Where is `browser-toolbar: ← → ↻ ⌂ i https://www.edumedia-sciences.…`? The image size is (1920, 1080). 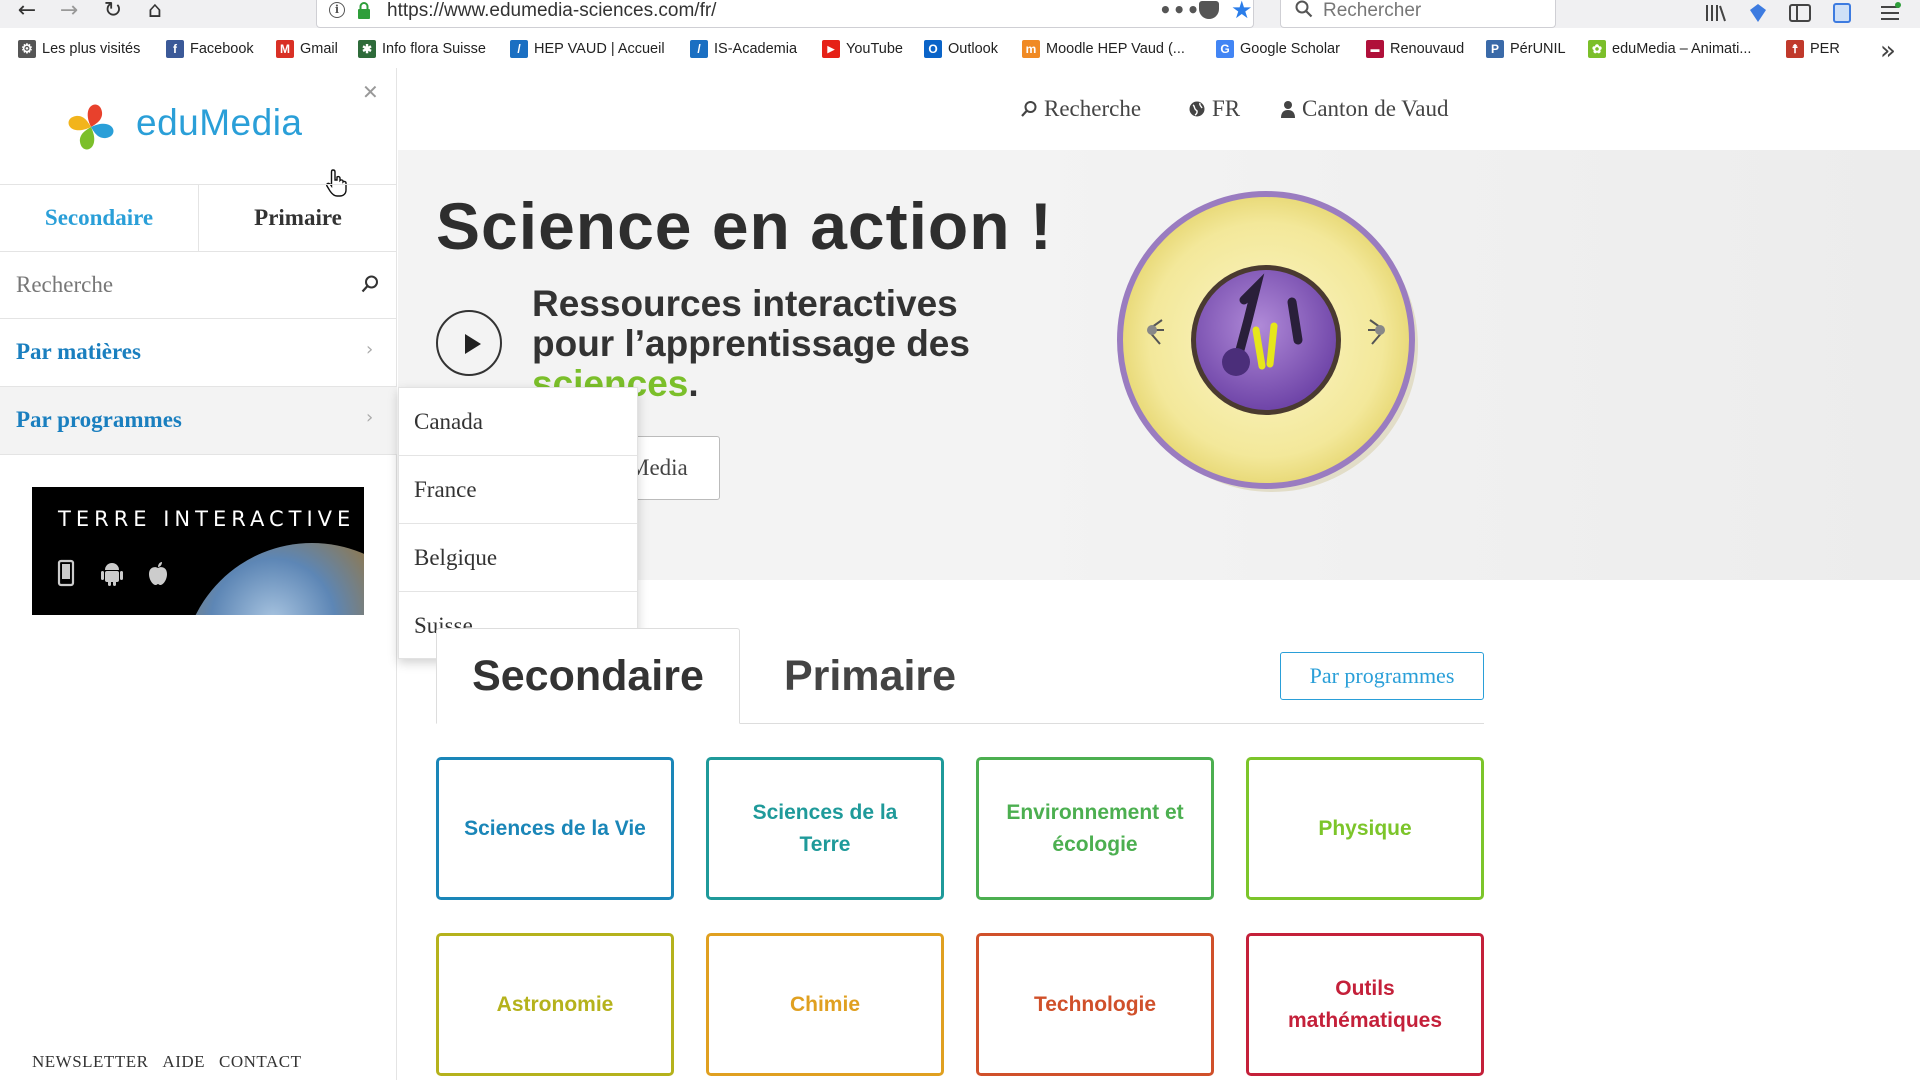 browser-toolbar: ← → ↻ ⌂ i https://www.edumedia-sciences.… is located at coordinates (960, 14).